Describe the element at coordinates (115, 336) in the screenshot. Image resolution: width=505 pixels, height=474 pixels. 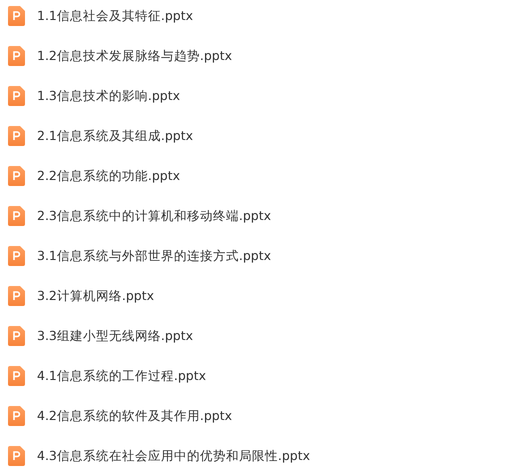
I see `file-name: 3.3组建小型无线网络.pptx` at that location.